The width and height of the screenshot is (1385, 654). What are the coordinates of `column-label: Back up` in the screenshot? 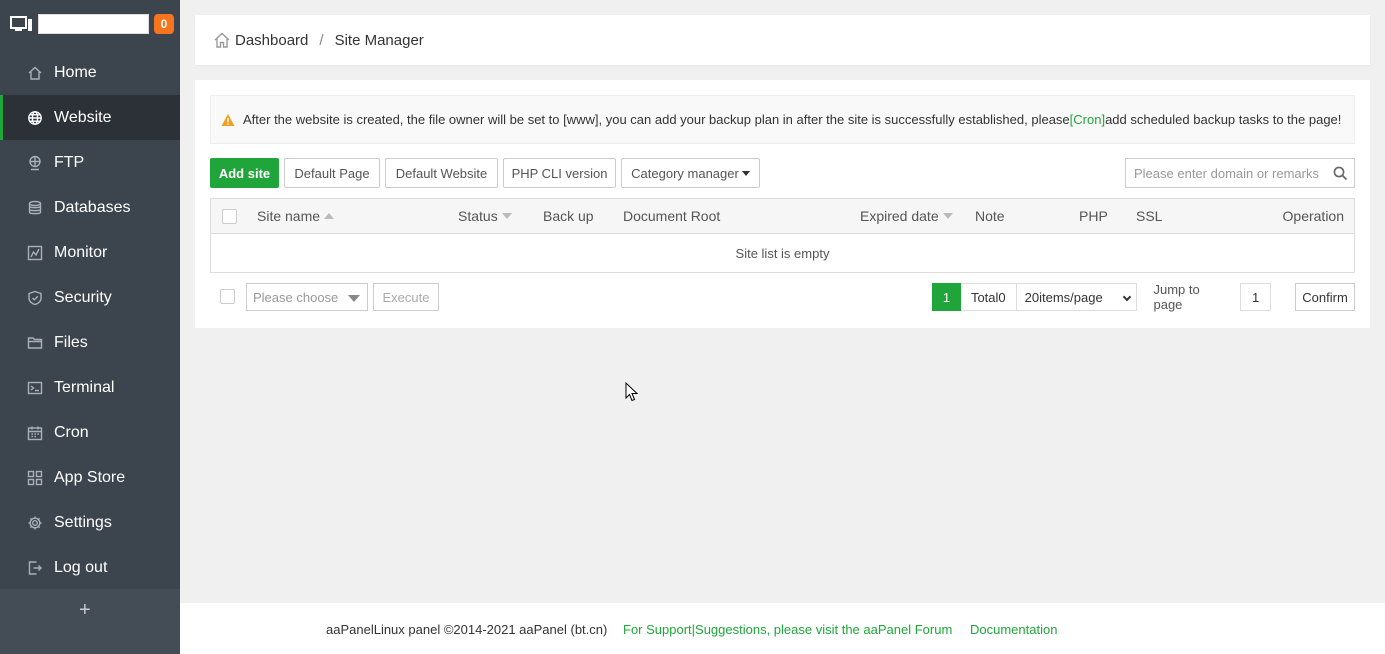 It's located at (568, 216).